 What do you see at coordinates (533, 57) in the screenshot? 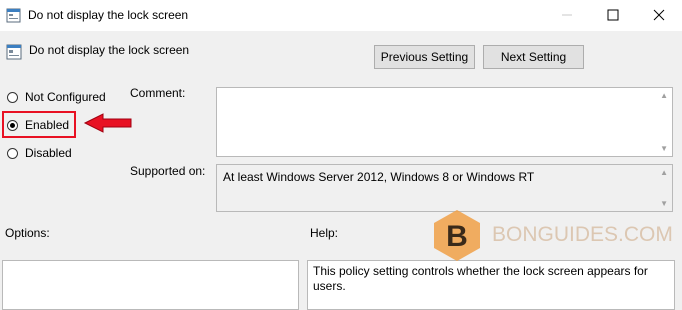
I see `next-setting-button: Next Setting` at bounding box center [533, 57].